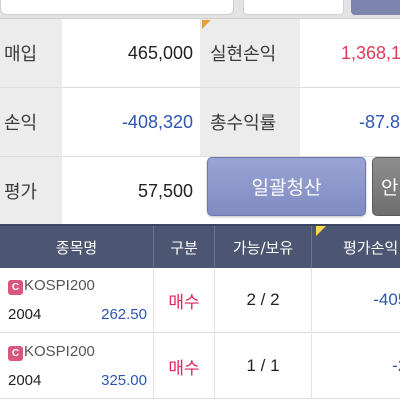 Image resolution: width=400 pixels, height=400 pixels. I want to click on total-return-value: -87.8, so click(379, 121).